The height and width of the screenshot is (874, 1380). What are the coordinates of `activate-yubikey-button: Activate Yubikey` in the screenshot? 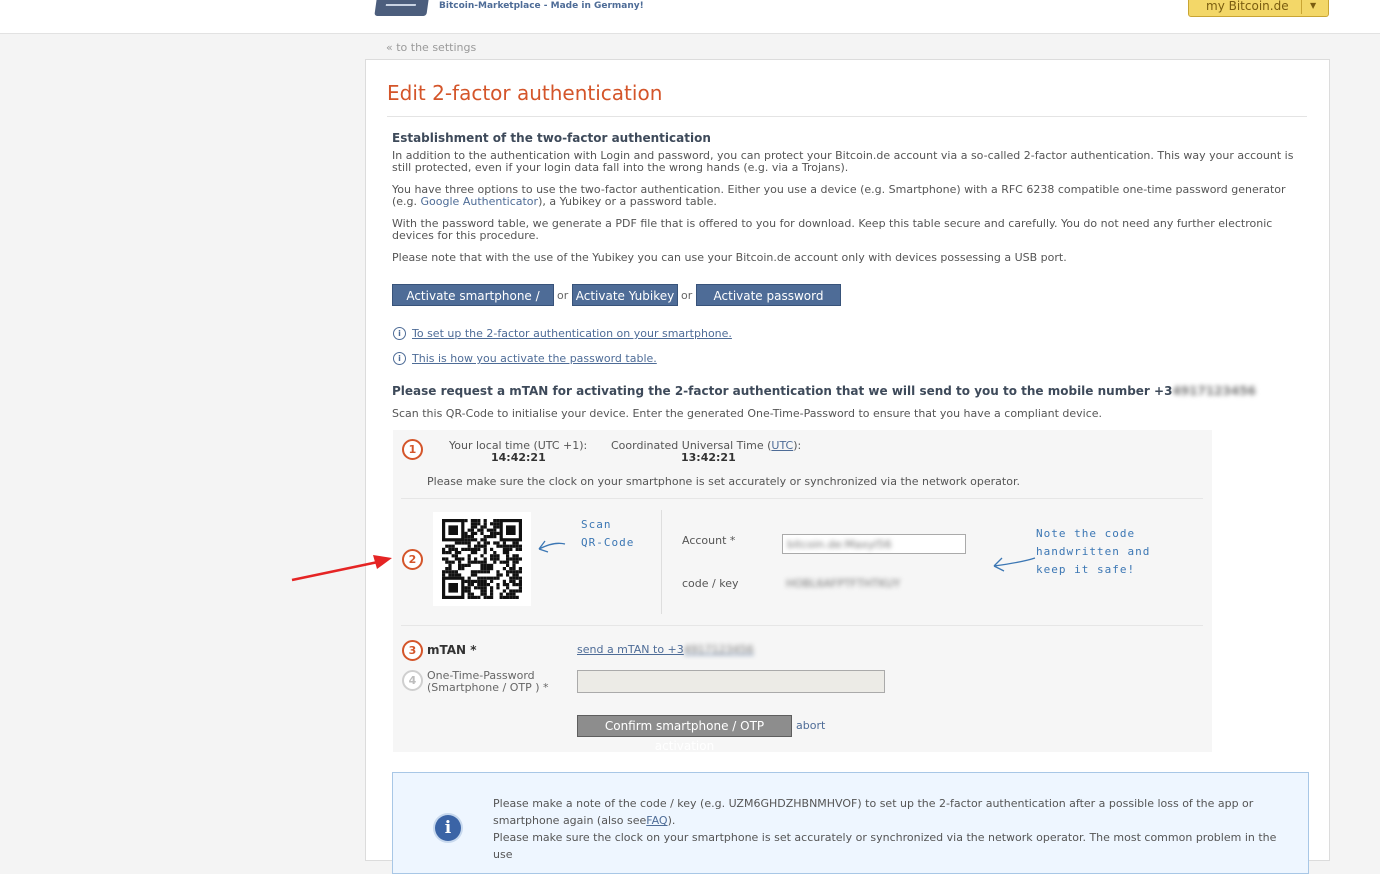 It's located at (625, 295).